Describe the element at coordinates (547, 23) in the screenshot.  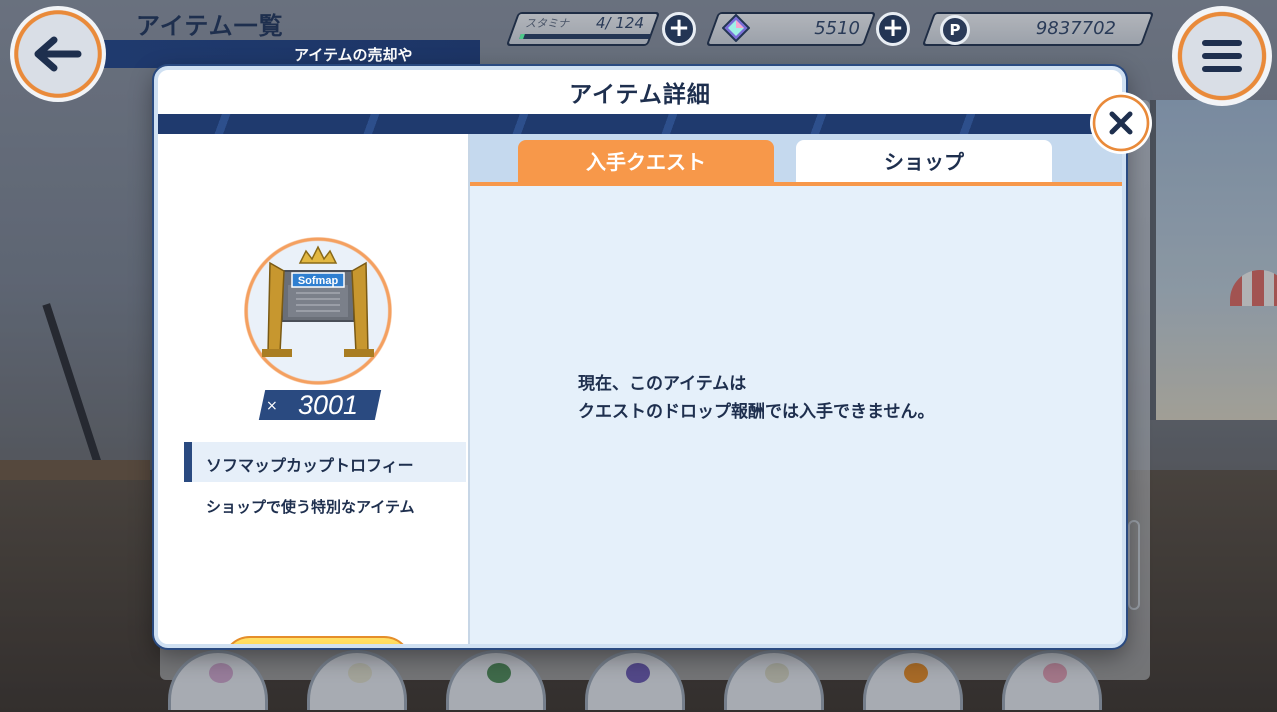
I see `stamina-label: スタミナ` at that location.